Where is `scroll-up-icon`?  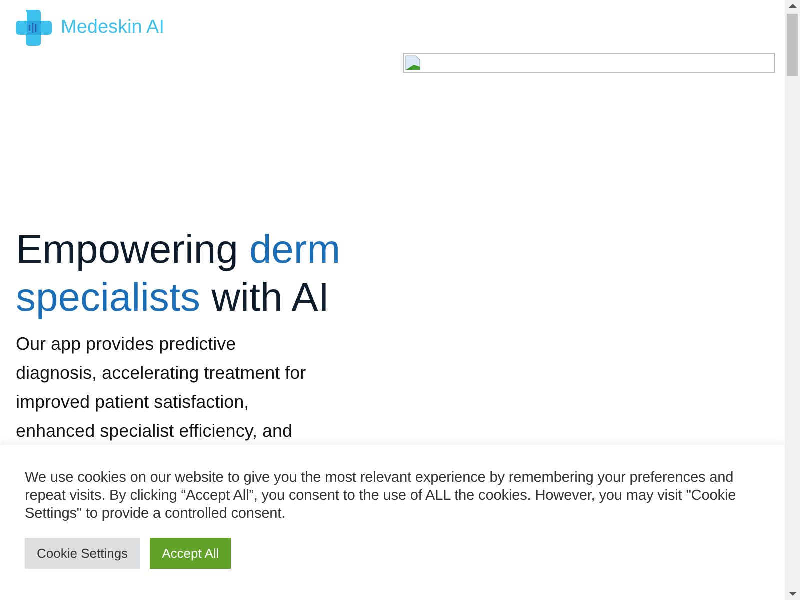
scroll-up-icon is located at coordinates (793, 6).